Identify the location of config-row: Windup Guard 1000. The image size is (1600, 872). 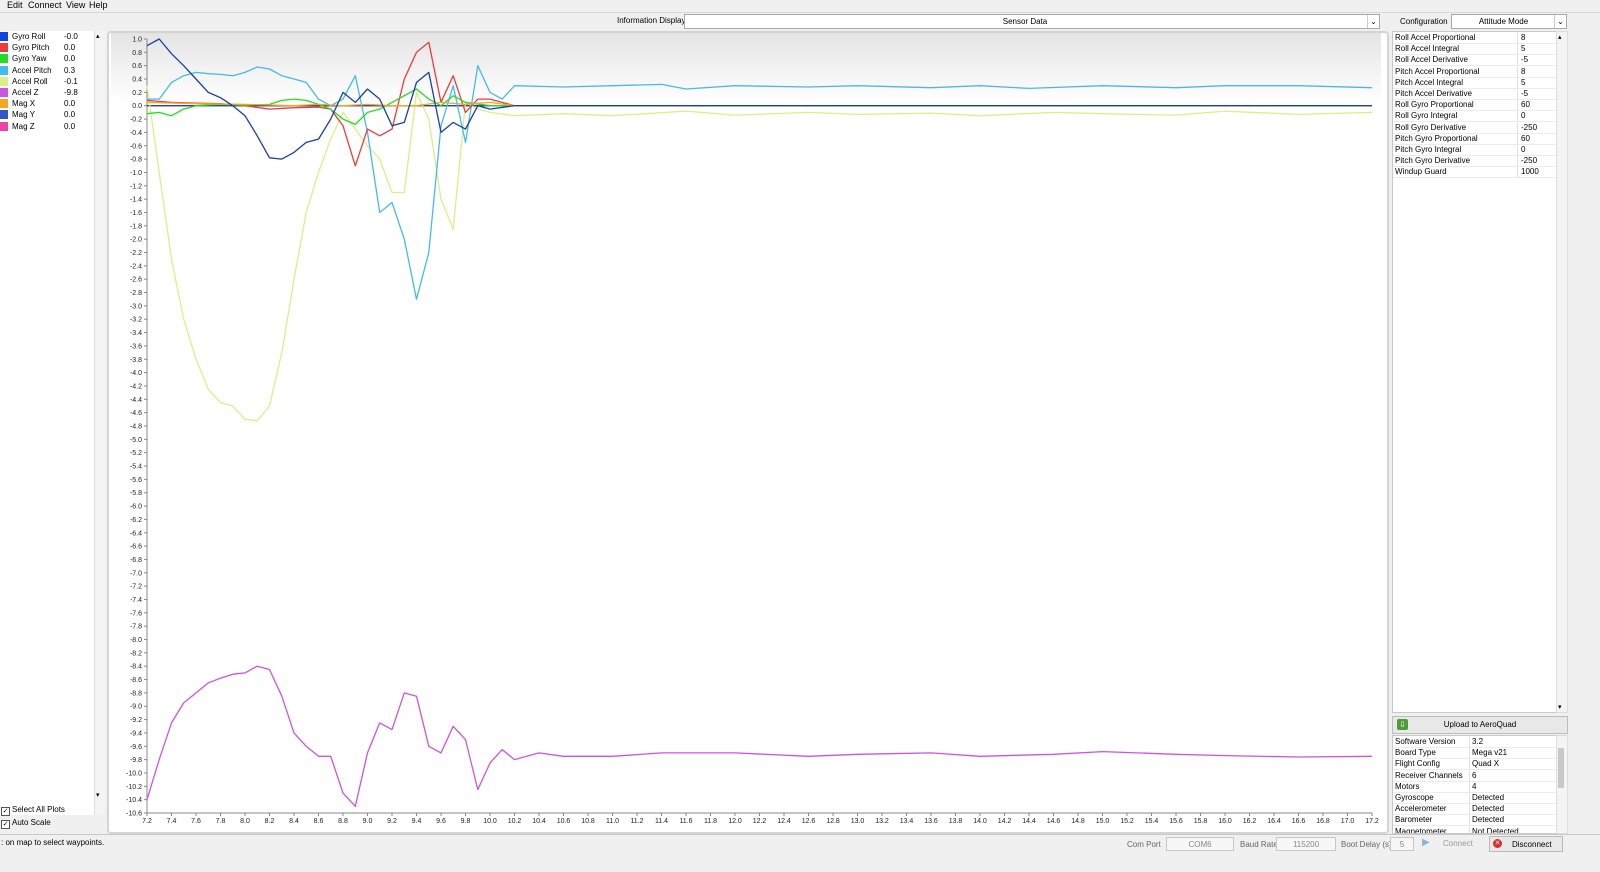
(1475, 172).